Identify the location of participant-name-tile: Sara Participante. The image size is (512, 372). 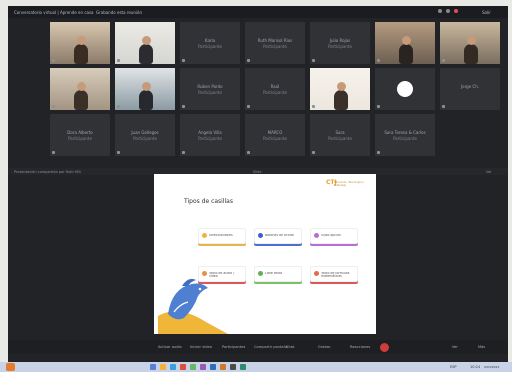
(340, 135).